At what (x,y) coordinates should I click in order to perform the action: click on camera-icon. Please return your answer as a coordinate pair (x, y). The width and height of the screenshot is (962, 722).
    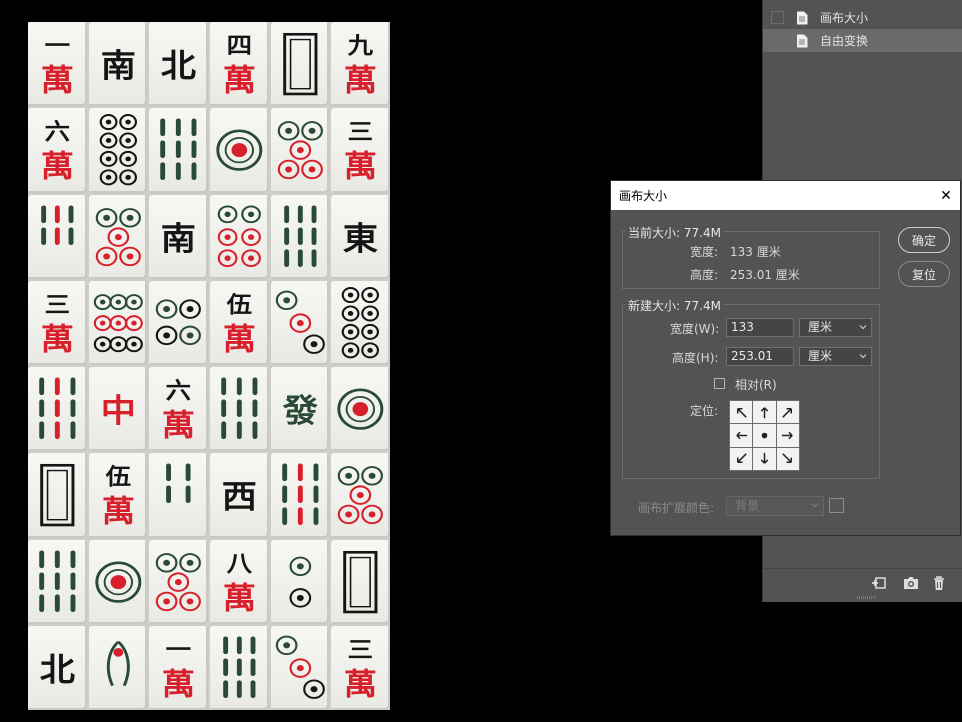
    Looking at the image, I should click on (911, 583).